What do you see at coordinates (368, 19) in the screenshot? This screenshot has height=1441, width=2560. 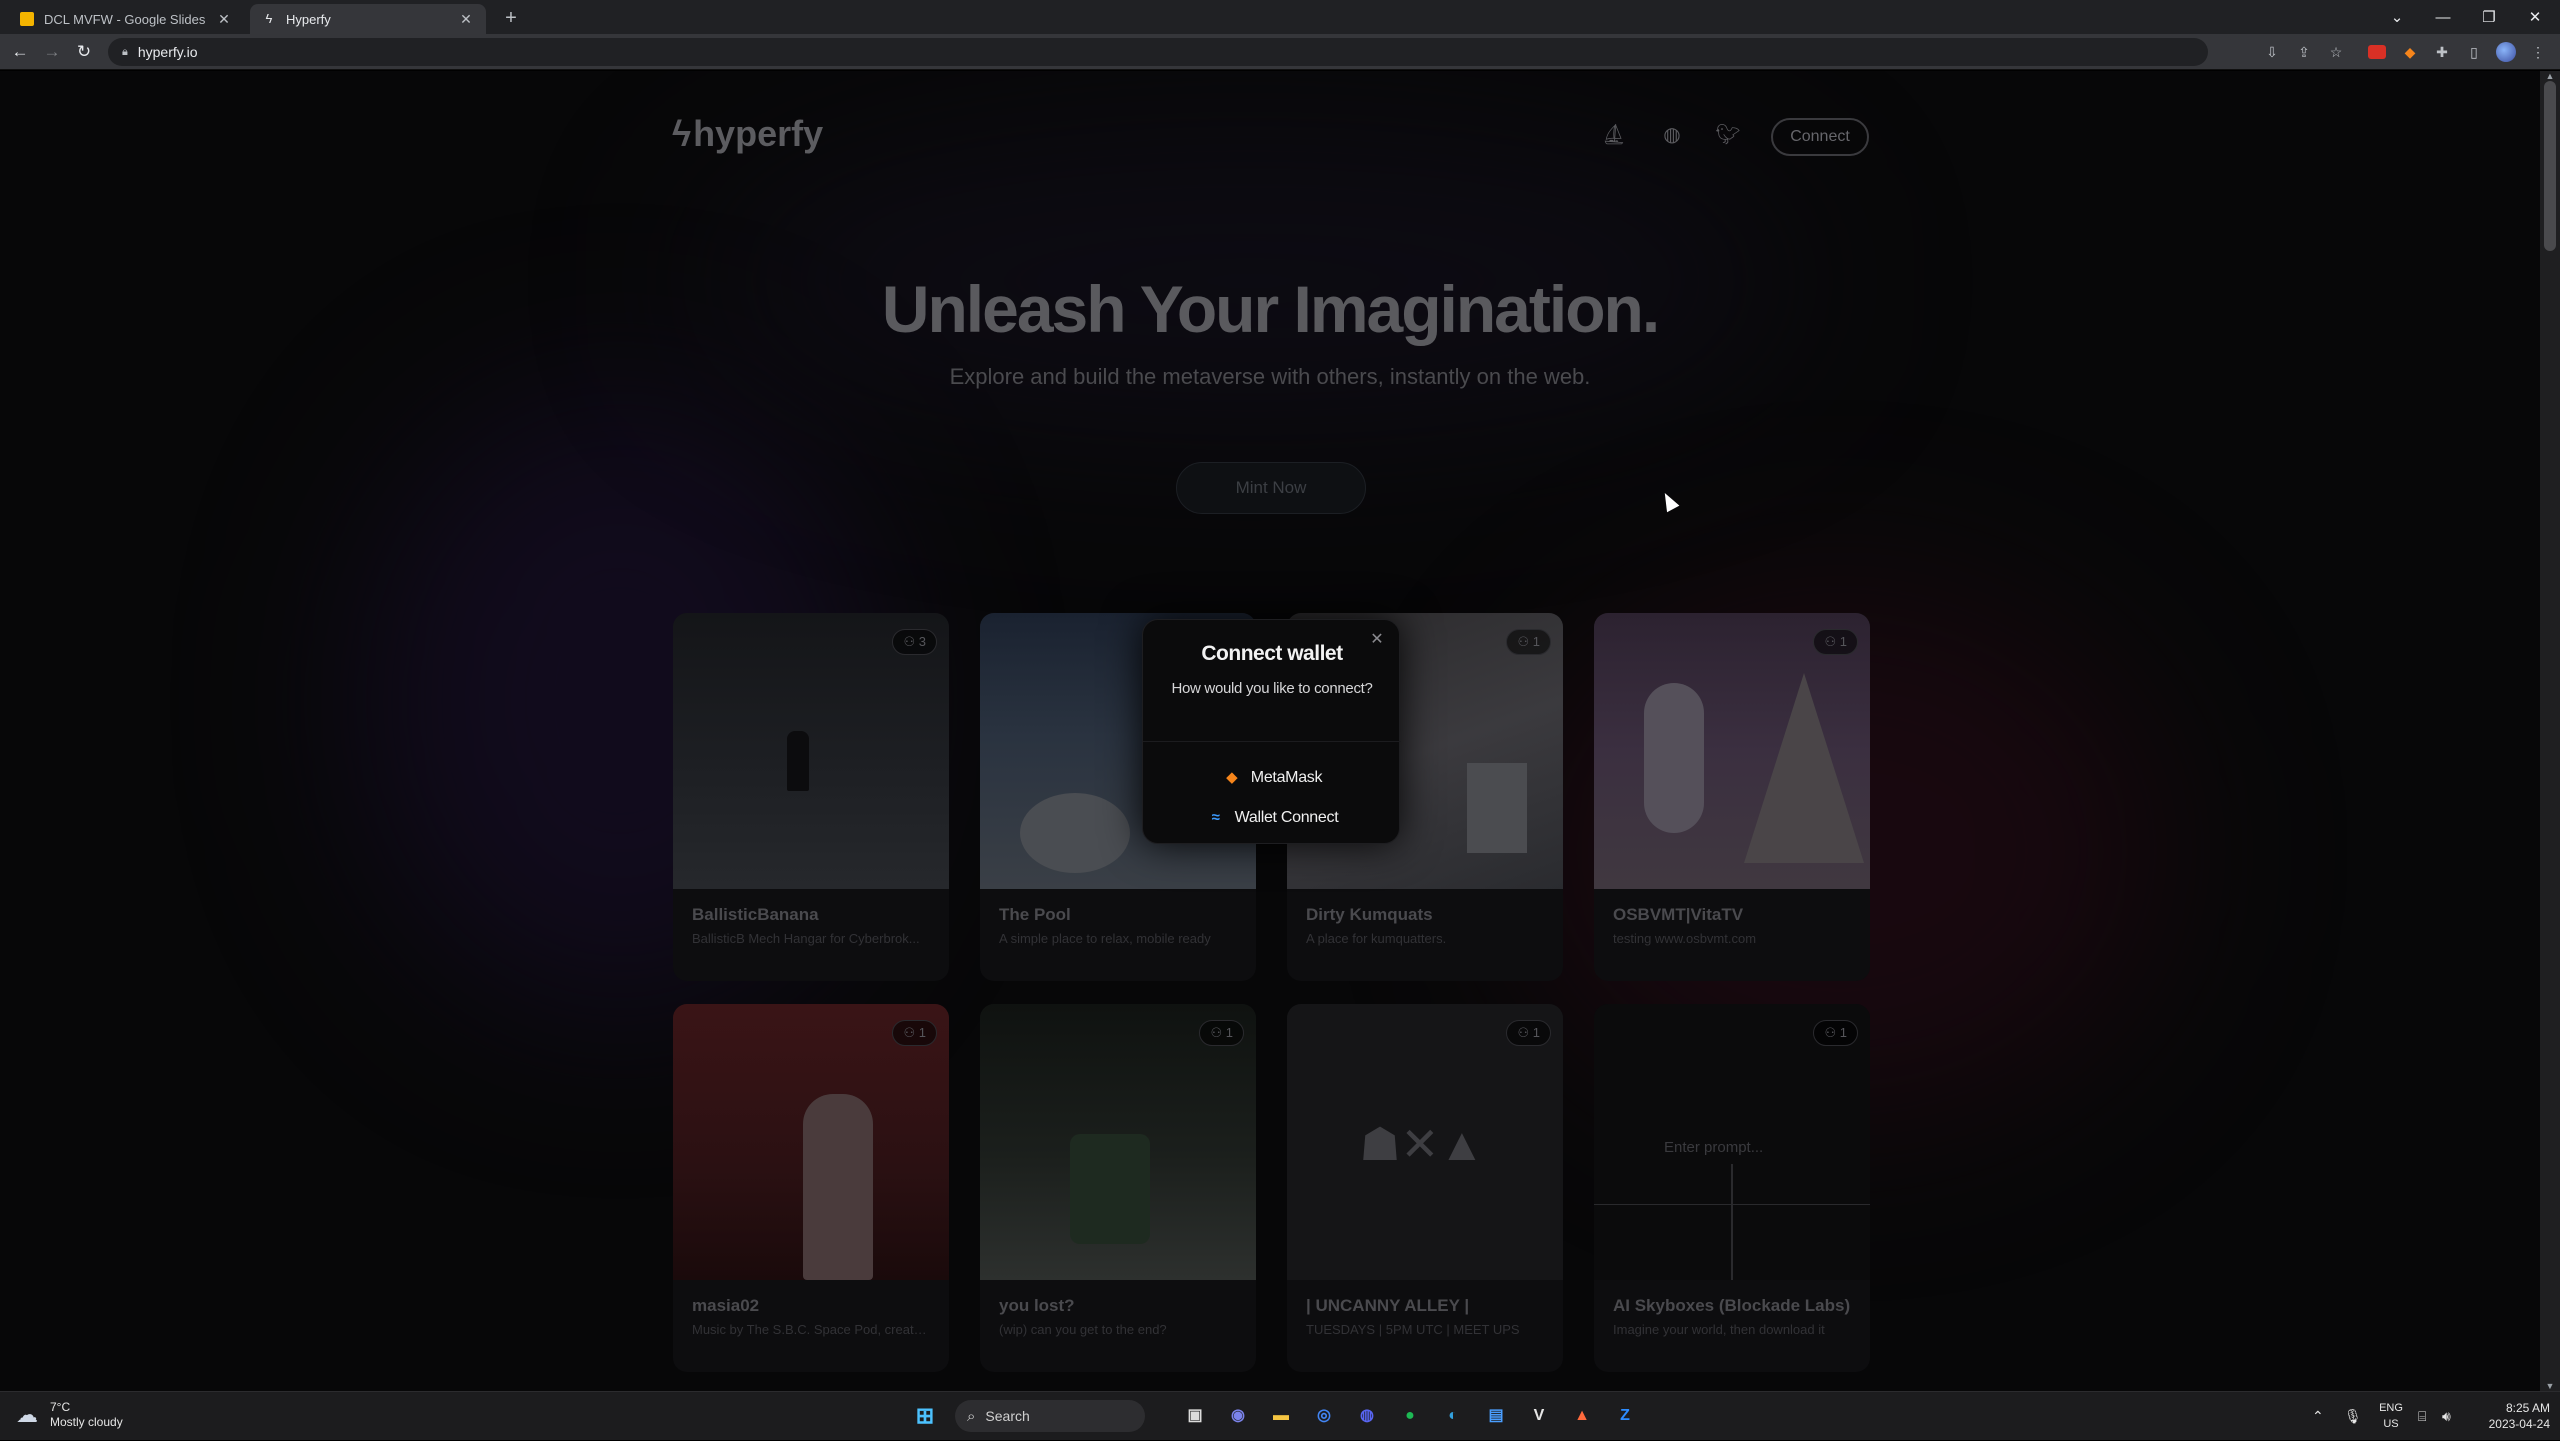 I see `tab-hyperfy: ϟ Hyperfy ✕` at bounding box center [368, 19].